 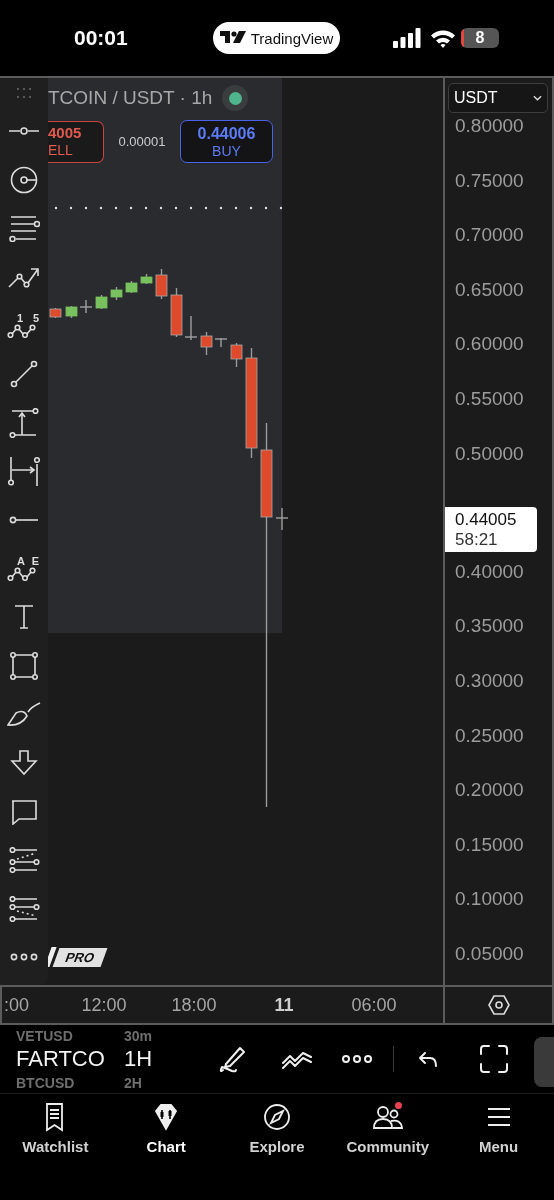 What do you see at coordinates (498, 1005) in the screenshot?
I see `settings-icon` at bounding box center [498, 1005].